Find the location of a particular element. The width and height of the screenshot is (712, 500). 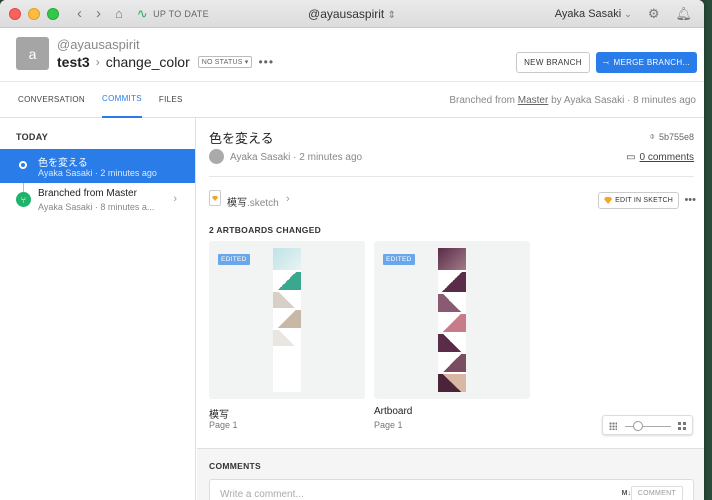

file-base: 模写 is located at coordinates (237, 203).